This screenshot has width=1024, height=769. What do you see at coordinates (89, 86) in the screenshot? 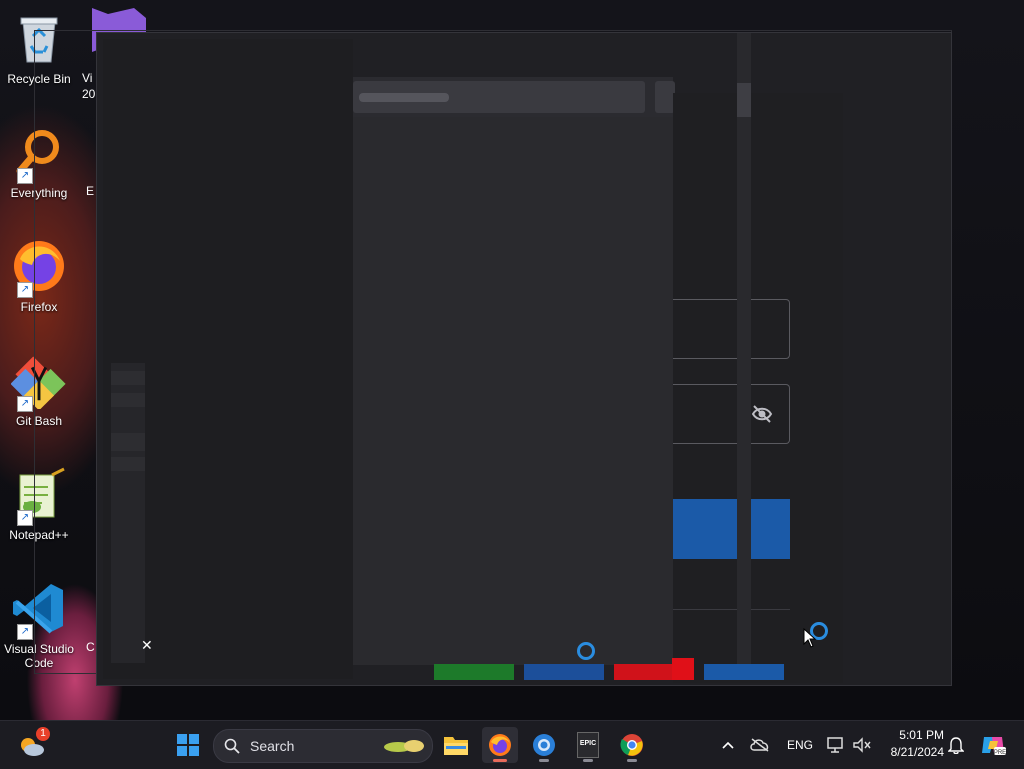
I see `partial-desktop-label: Vi 20` at bounding box center [89, 86].